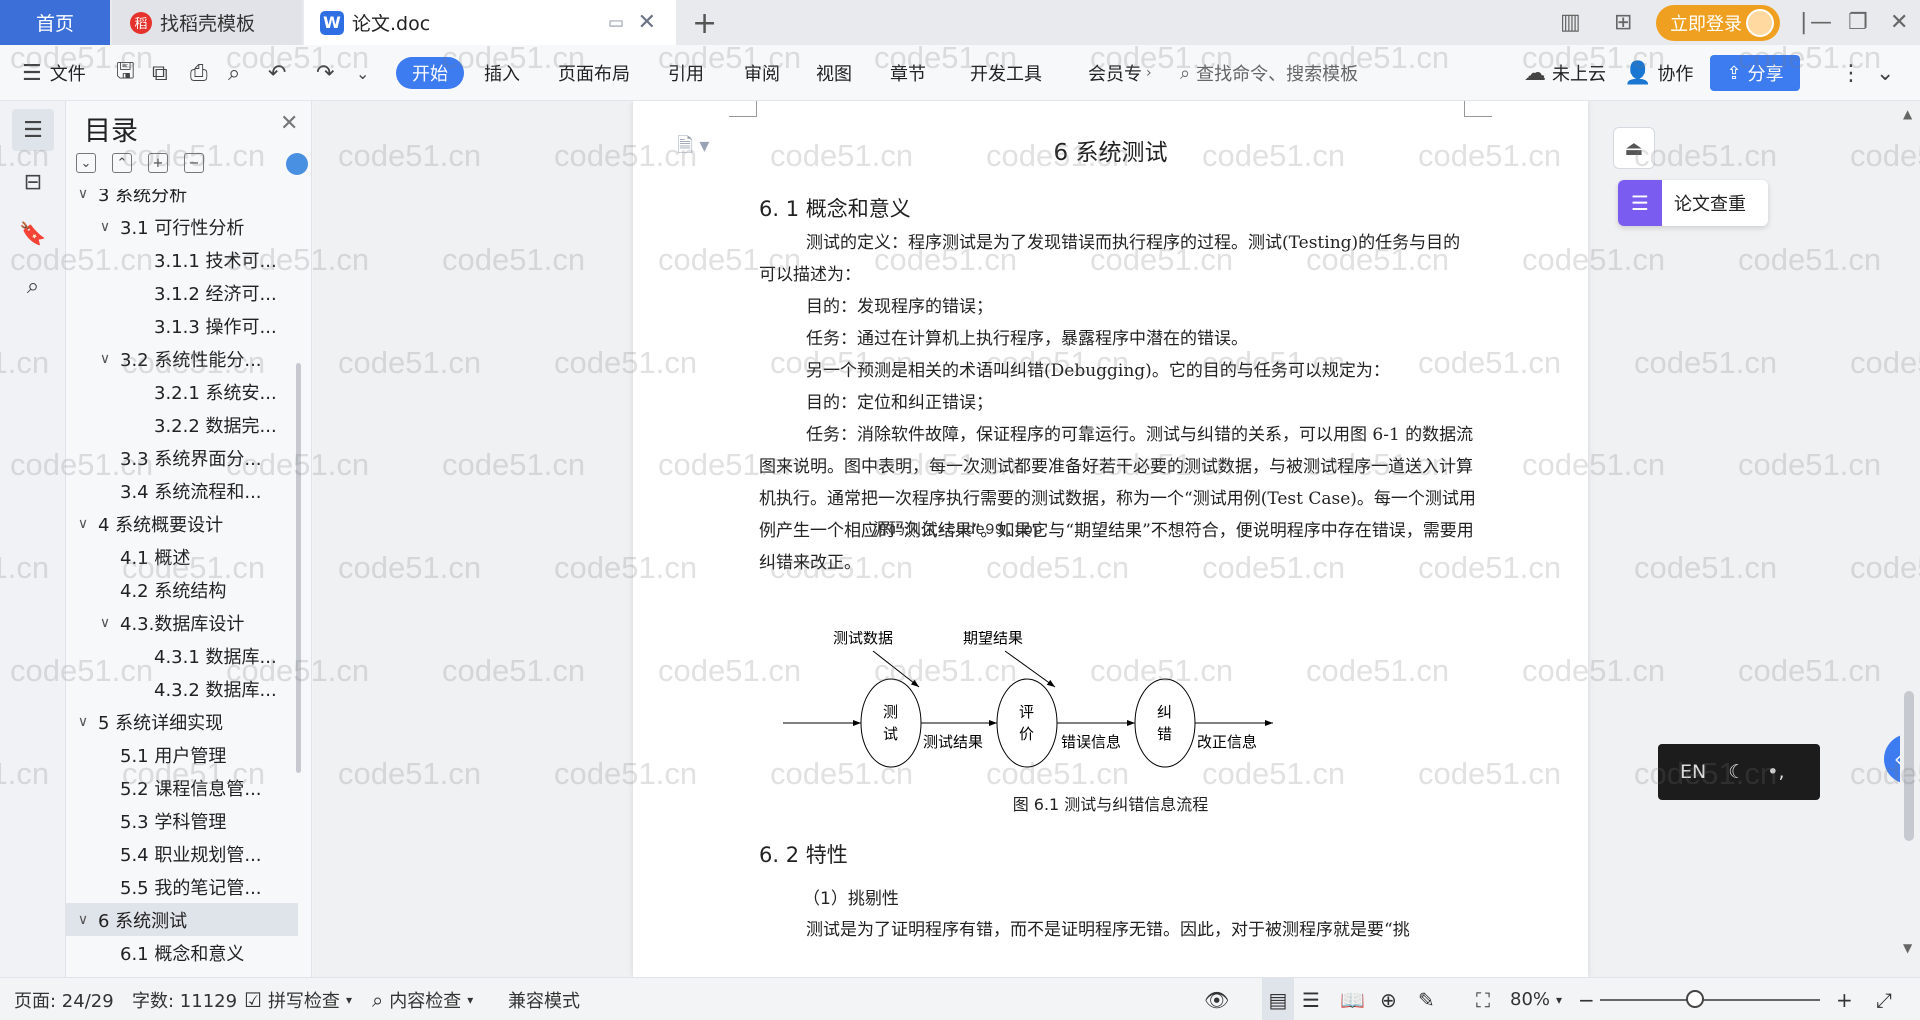 The height and width of the screenshot is (1020, 1920). I want to click on toc-item: 4.1 概述, so click(182, 556).